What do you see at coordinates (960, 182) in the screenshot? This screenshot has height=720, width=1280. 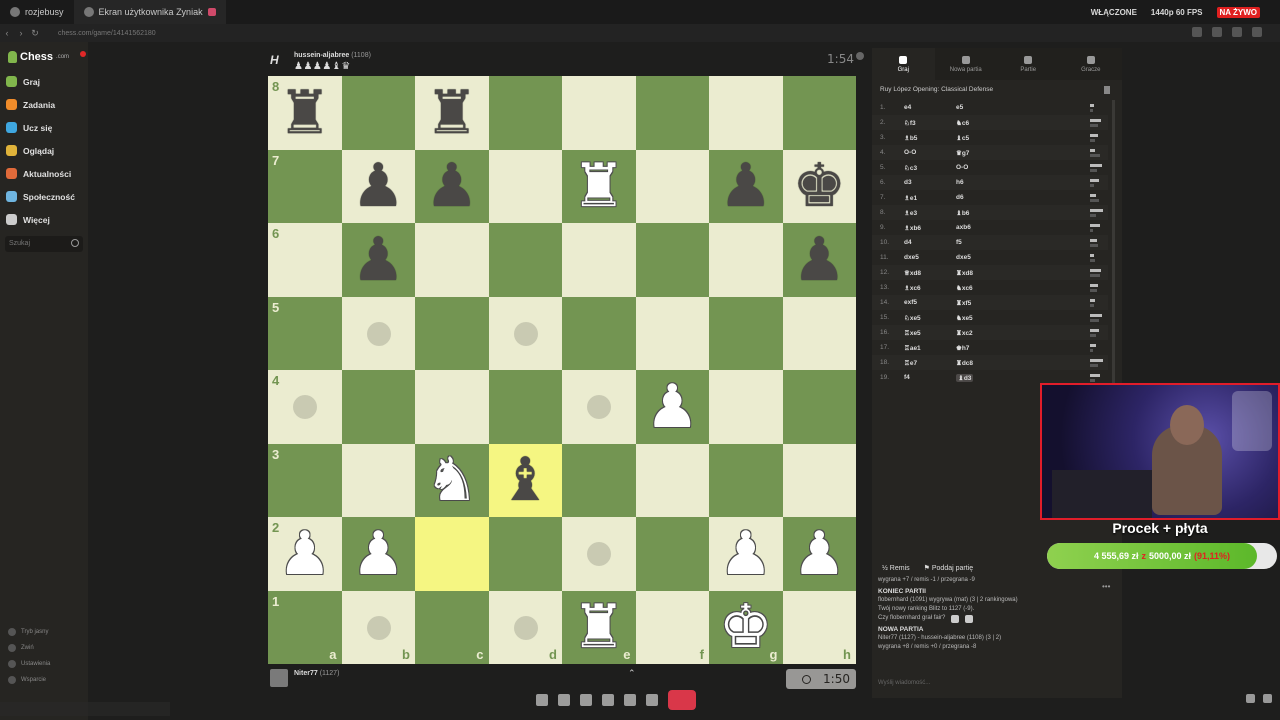 I see `black-move: h6` at bounding box center [960, 182].